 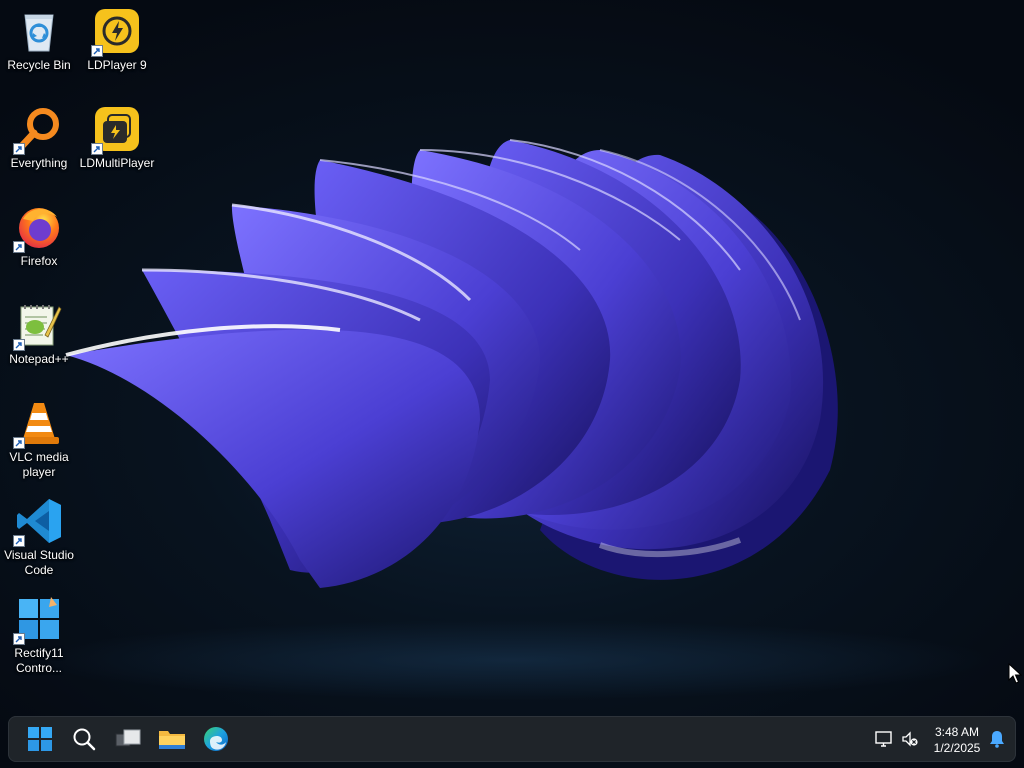 I want to click on vlc-icon, so click(x=38, y=424).